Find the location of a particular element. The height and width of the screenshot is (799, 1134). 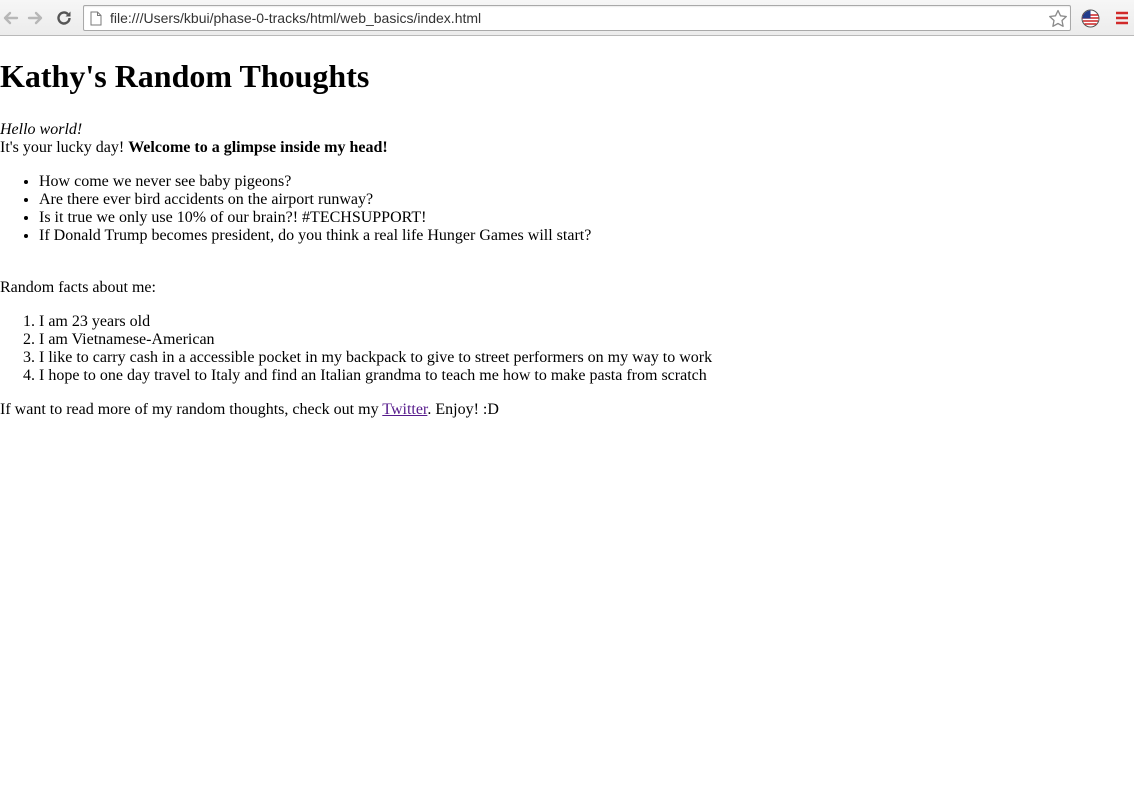

page-title: Kathy's Random Thoughts is located at coordinates (185, 76).